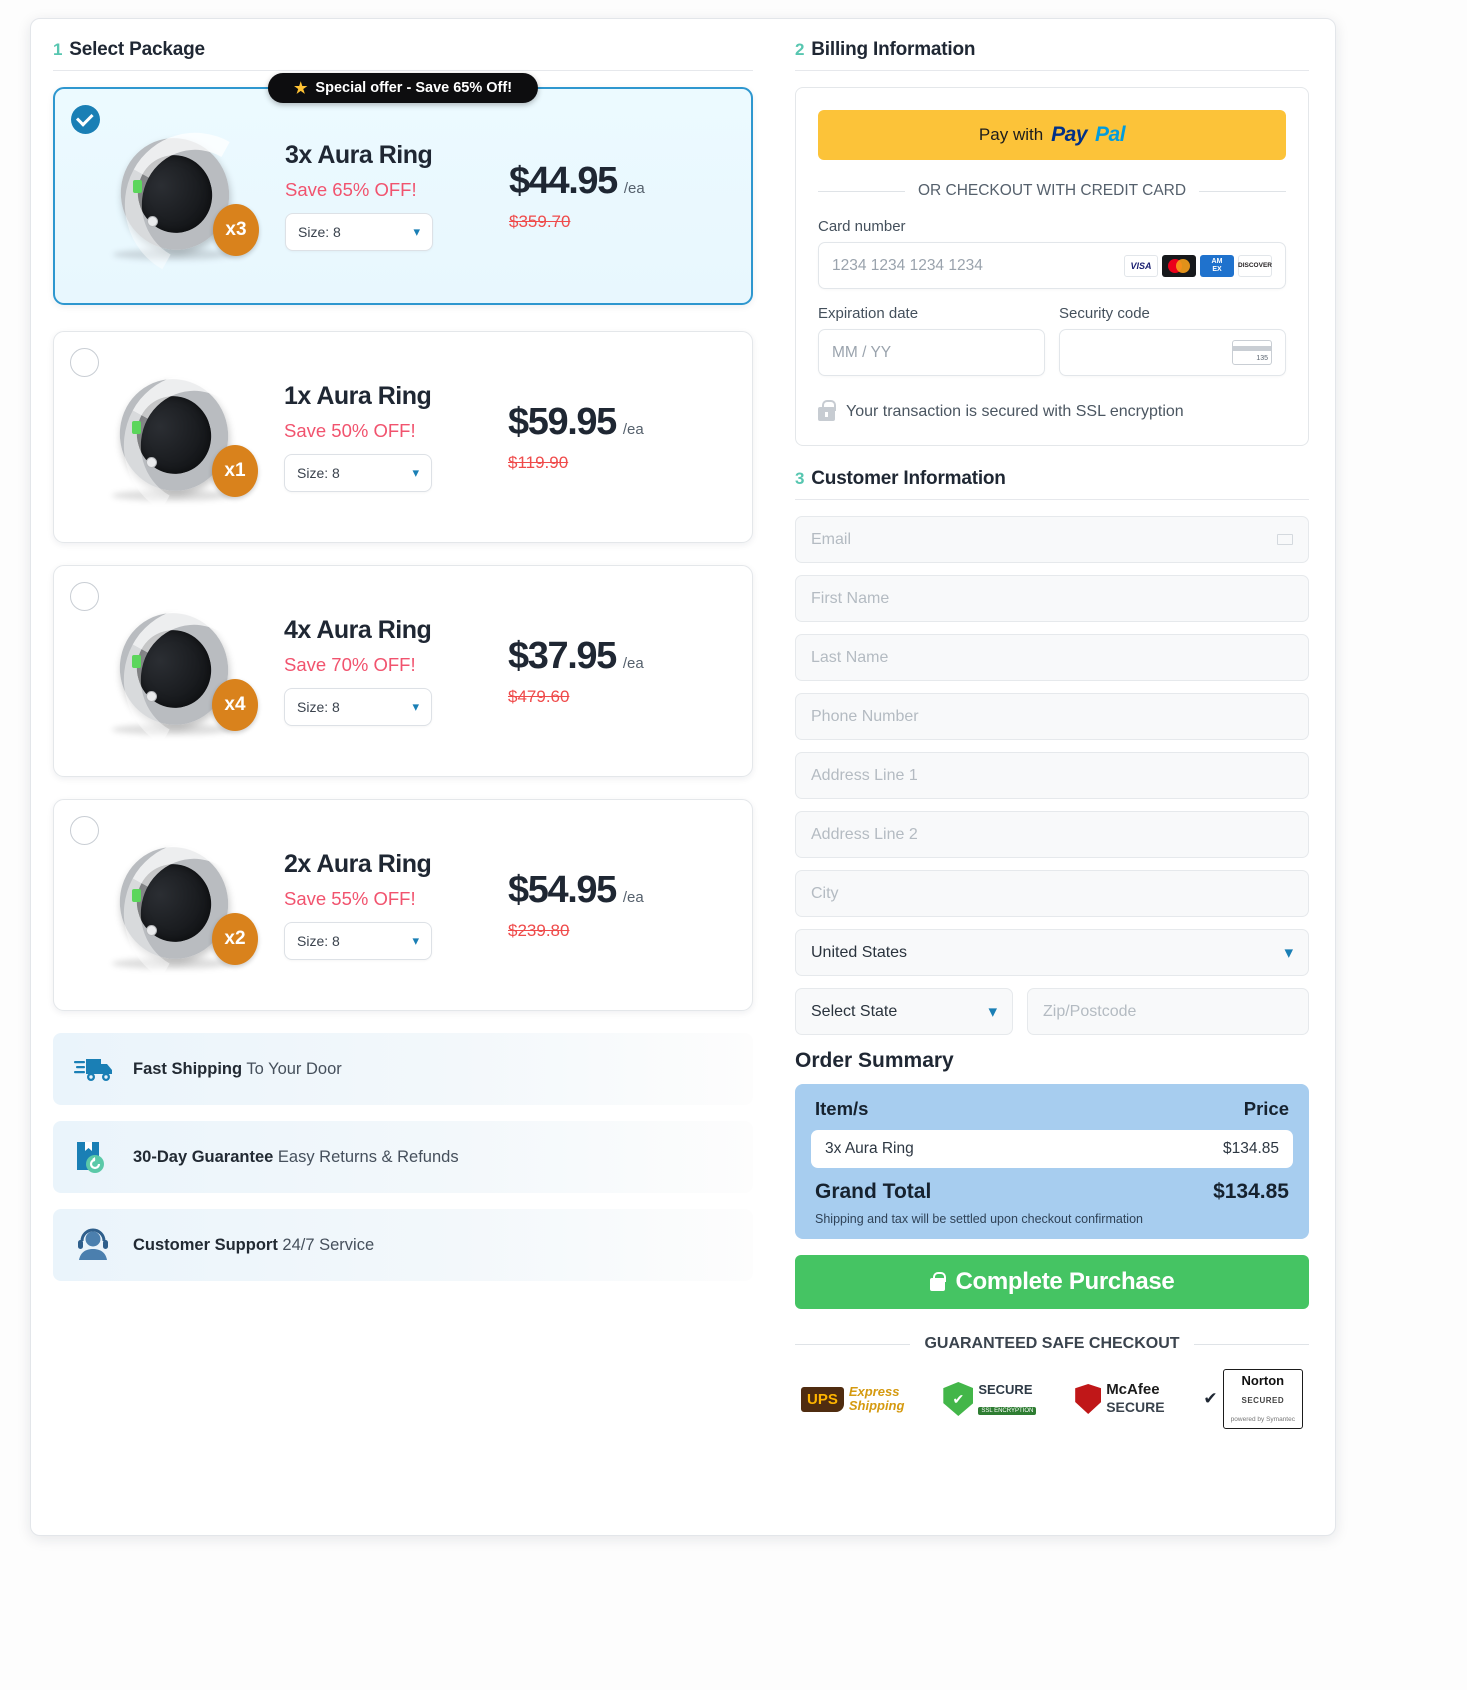 This screenshot has width=1467, height=1690. What do you see at coordinates (1052, 657) in the screenshot?
I see `last-name-field: Last Name` at bounding box center [1052, 657].